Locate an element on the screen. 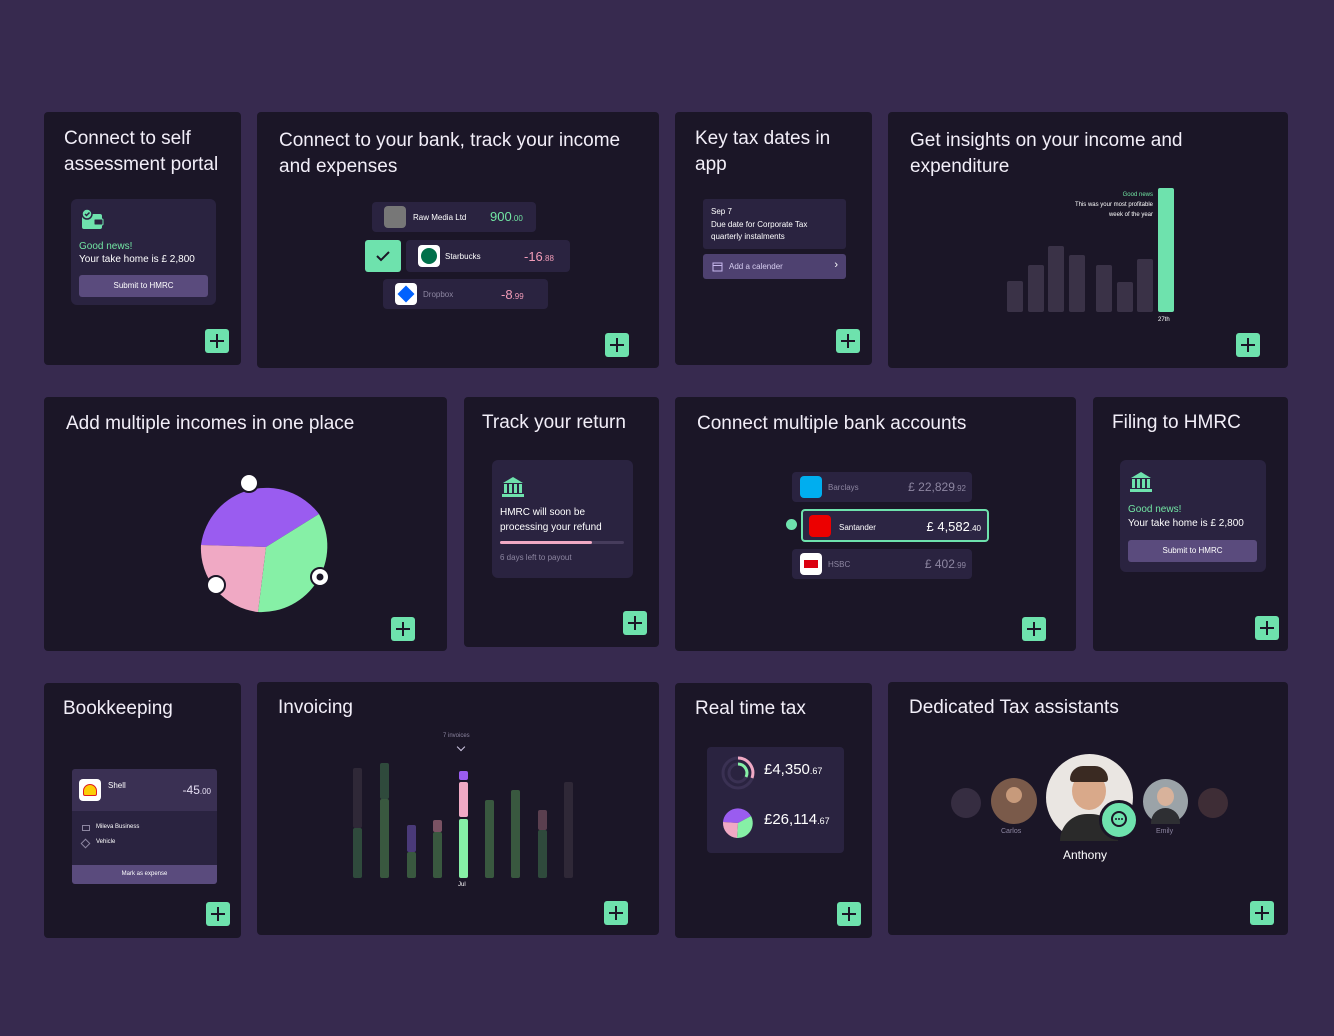 Image resolution: width=1334 pixels, height=1036 pixels. tick-label-27th: 27th is located at coordinates (1164, 320).